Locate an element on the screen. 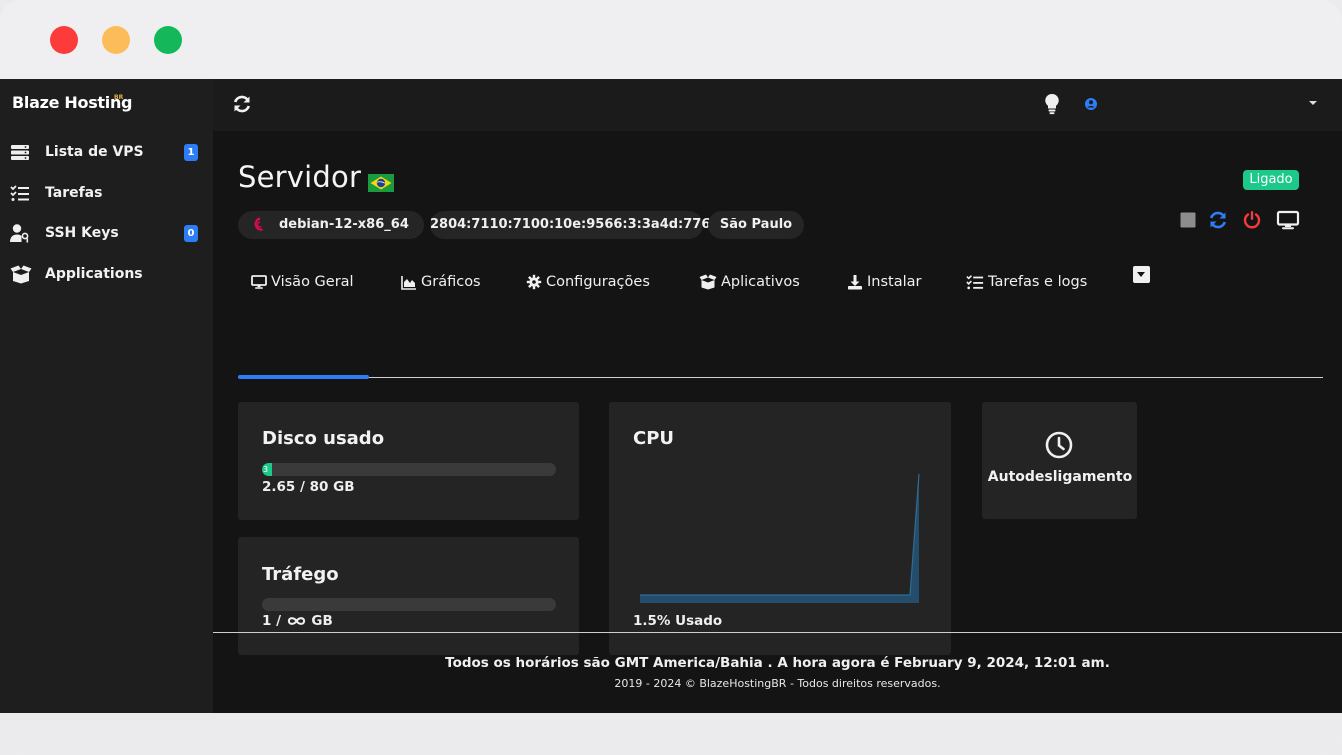  tab-tasks-logs: Tarefas e logs is located at coordinates (1026, 282).